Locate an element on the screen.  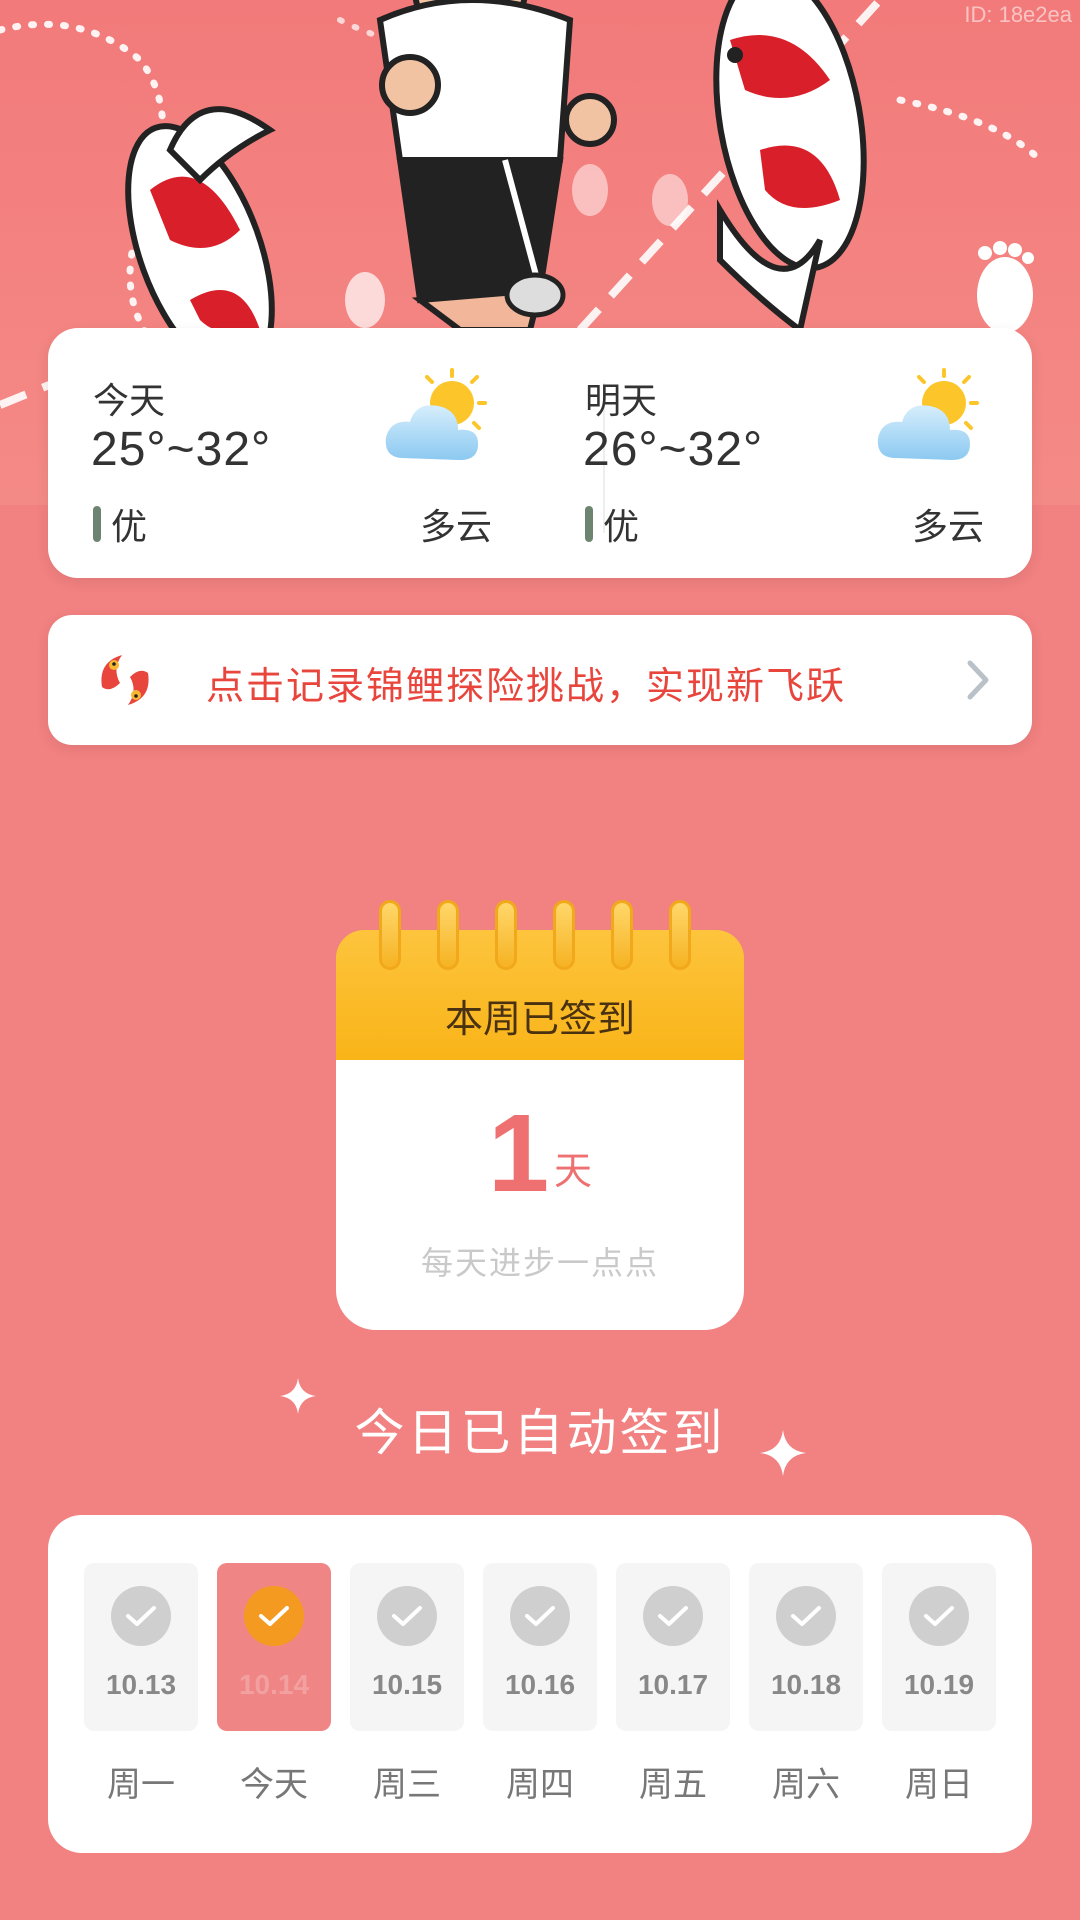
weather-today: 今天 25°~32° 优 多云 is located at coordinates (294, 453).